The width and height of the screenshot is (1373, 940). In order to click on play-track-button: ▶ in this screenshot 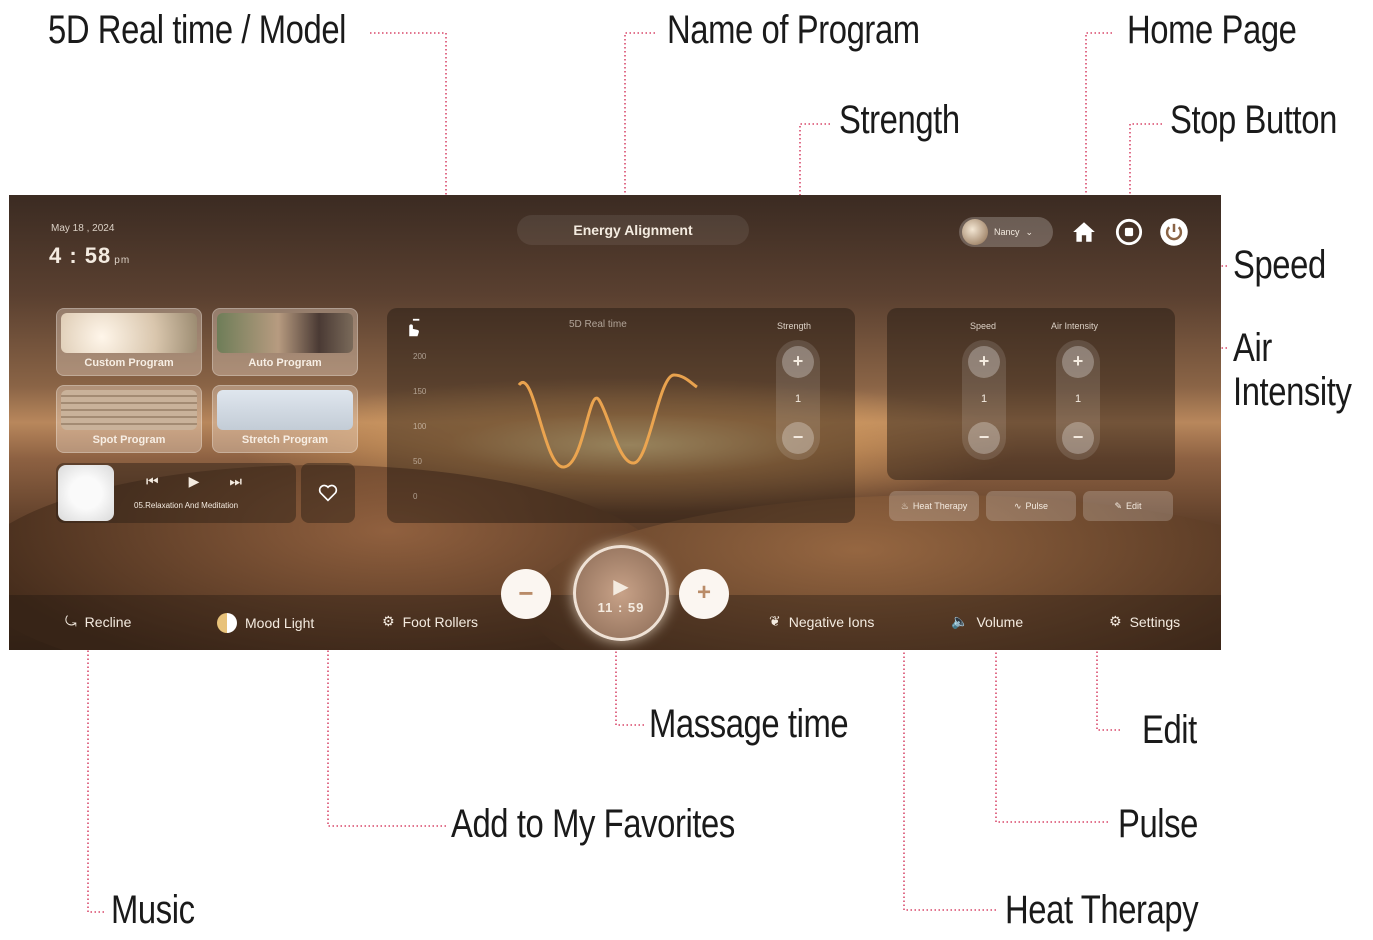, I will do `click(194, 481)`.